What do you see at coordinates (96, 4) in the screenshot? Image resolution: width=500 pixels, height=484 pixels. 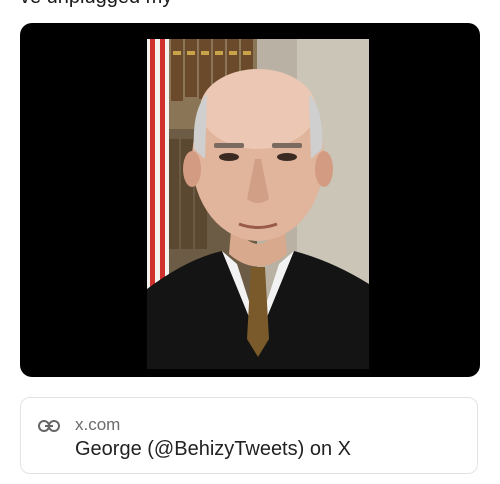 I see `post-text-cutoff: ve unplugged my` at bounding box center [96, 4].